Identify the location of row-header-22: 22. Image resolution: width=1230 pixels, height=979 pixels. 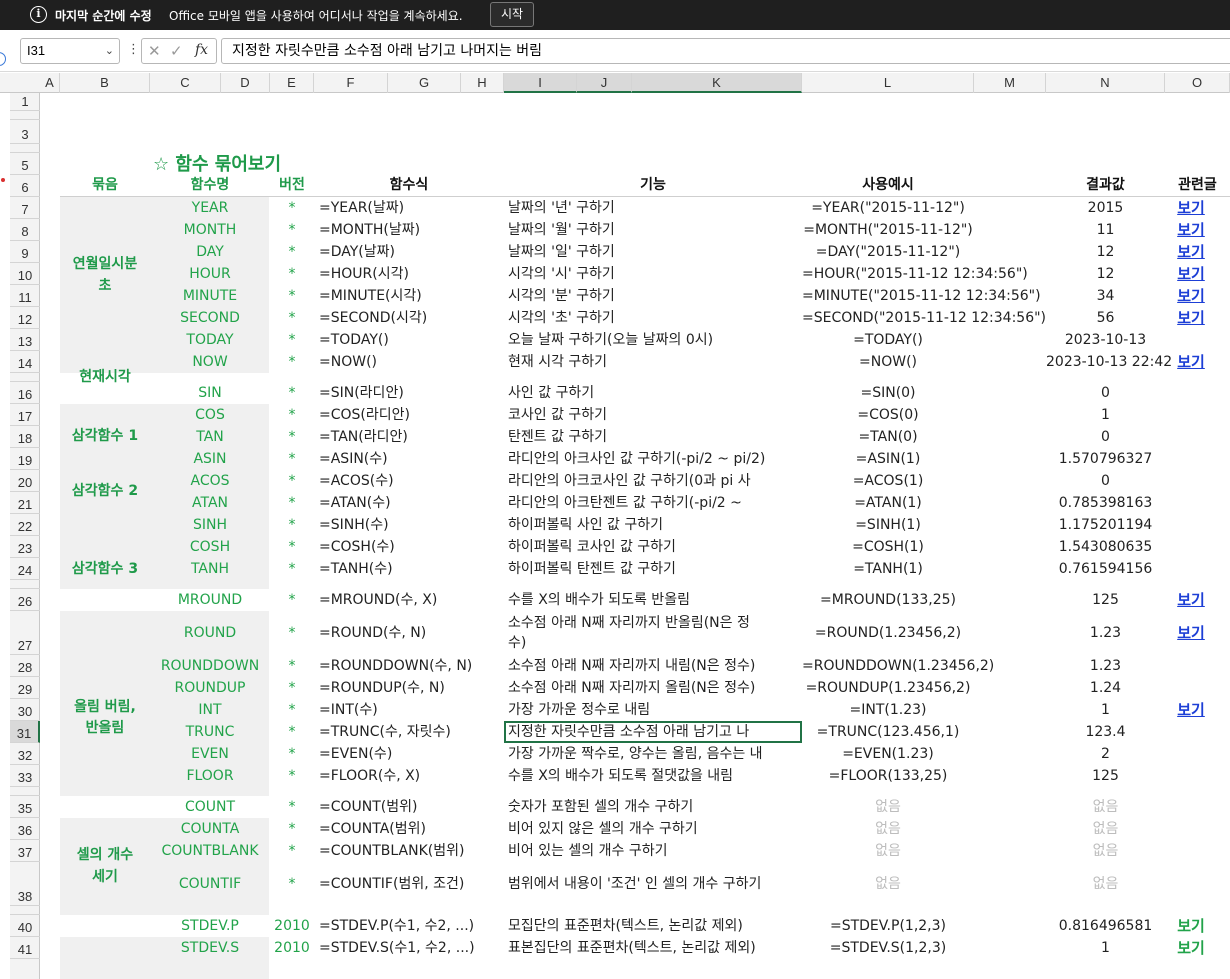
(25, 525).